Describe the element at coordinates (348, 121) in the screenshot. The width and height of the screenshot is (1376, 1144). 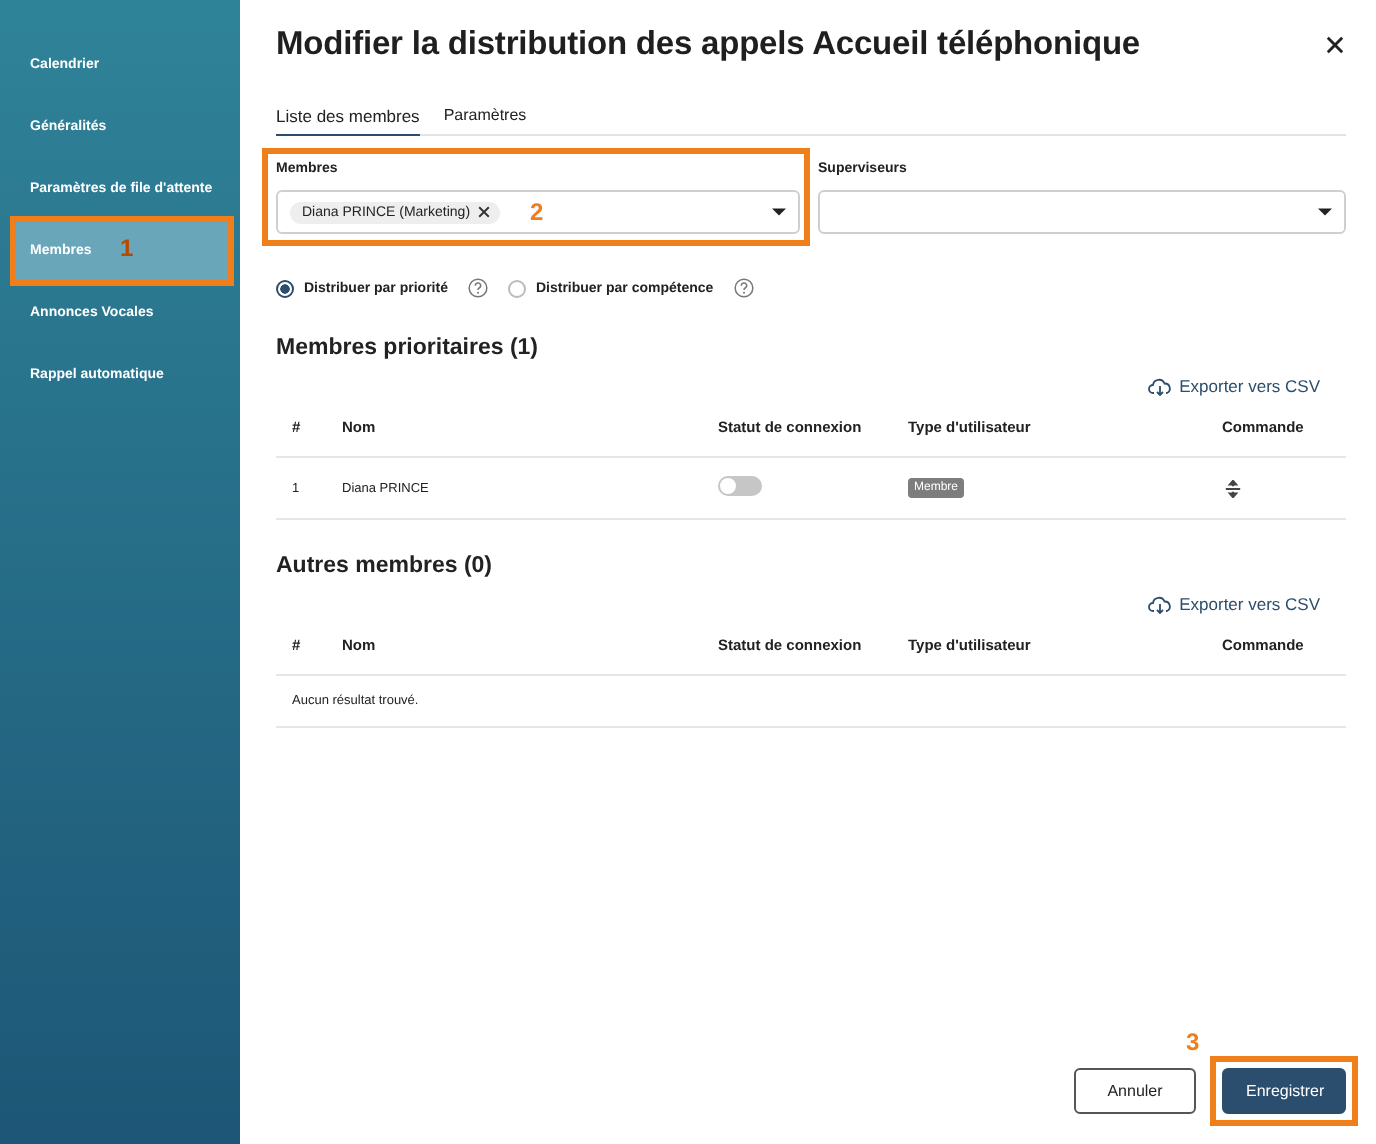
I see `tab: Liste des membres` at that location.